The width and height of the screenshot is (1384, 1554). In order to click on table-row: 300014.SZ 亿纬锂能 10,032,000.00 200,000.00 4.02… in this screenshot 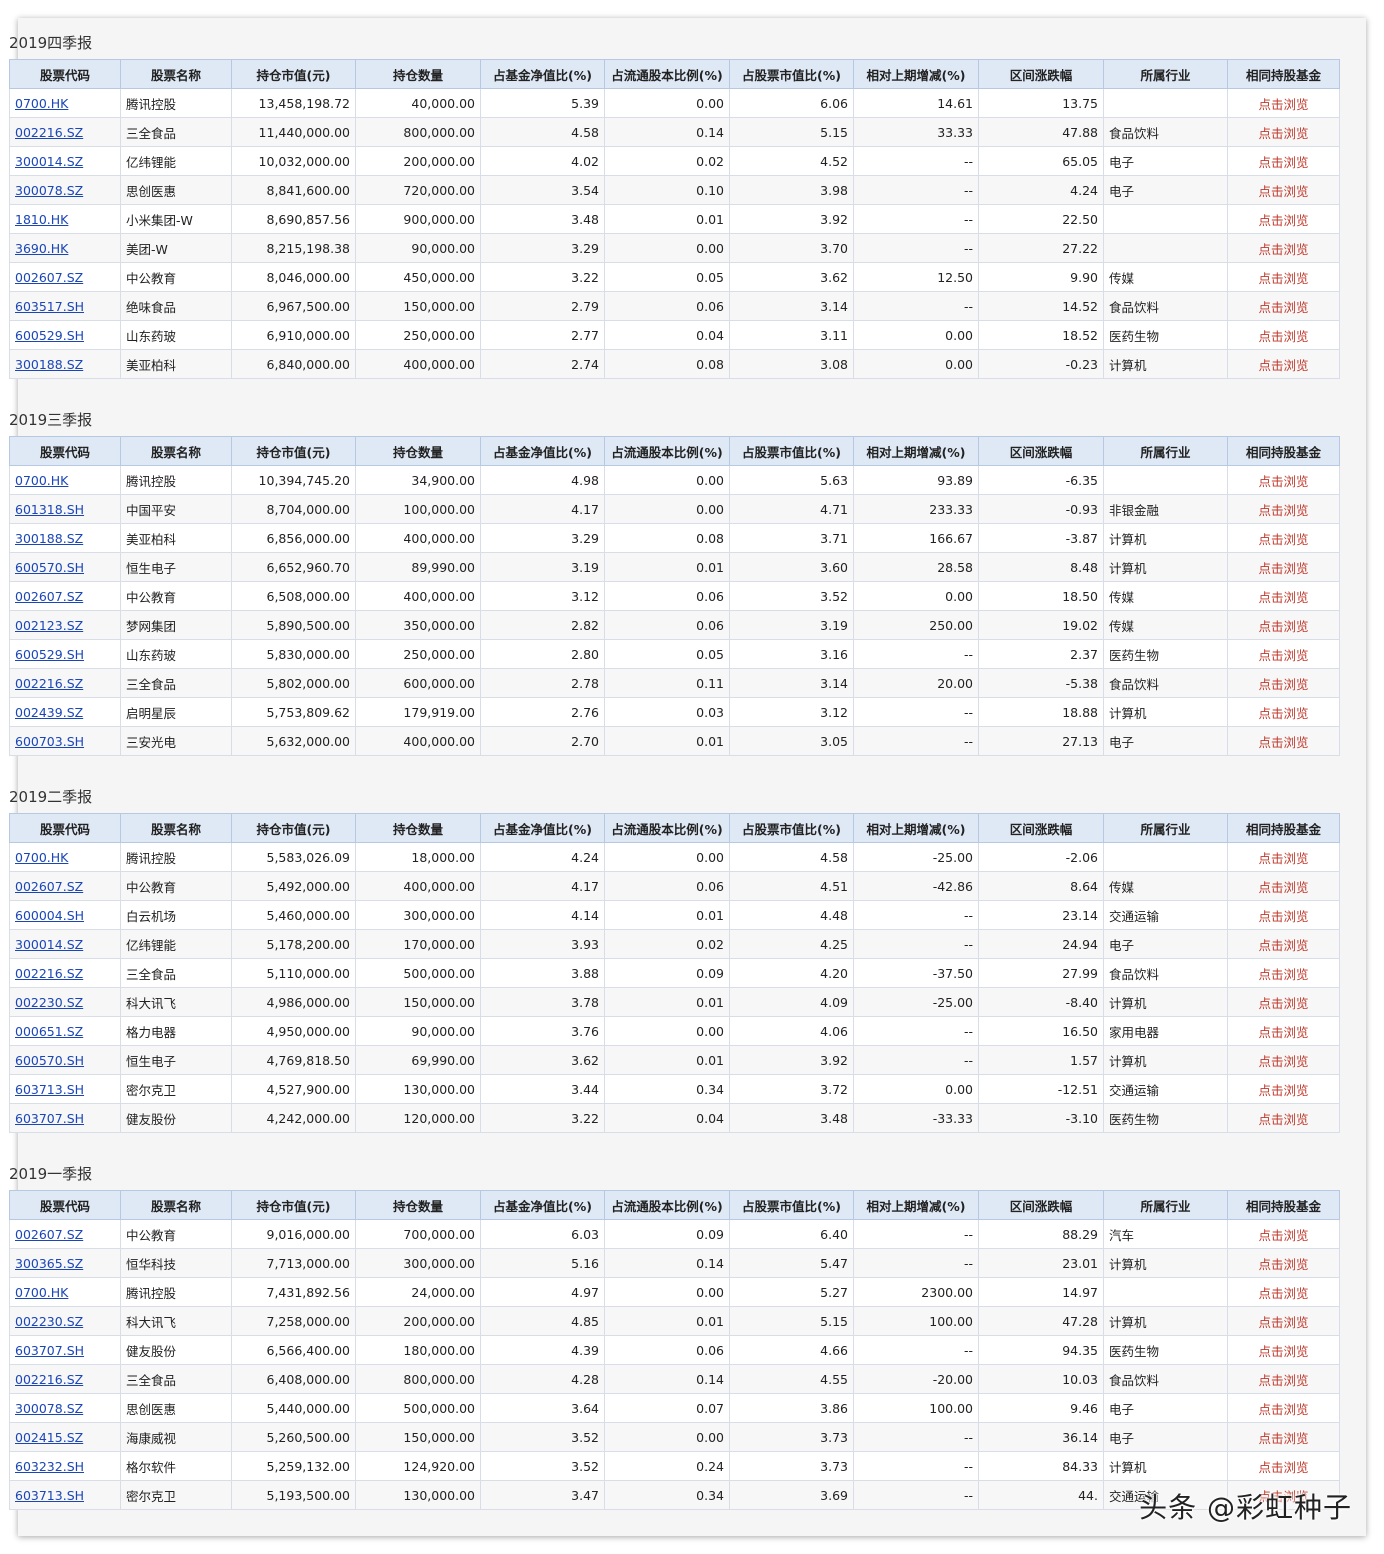, I will do `click(674, 161)`.